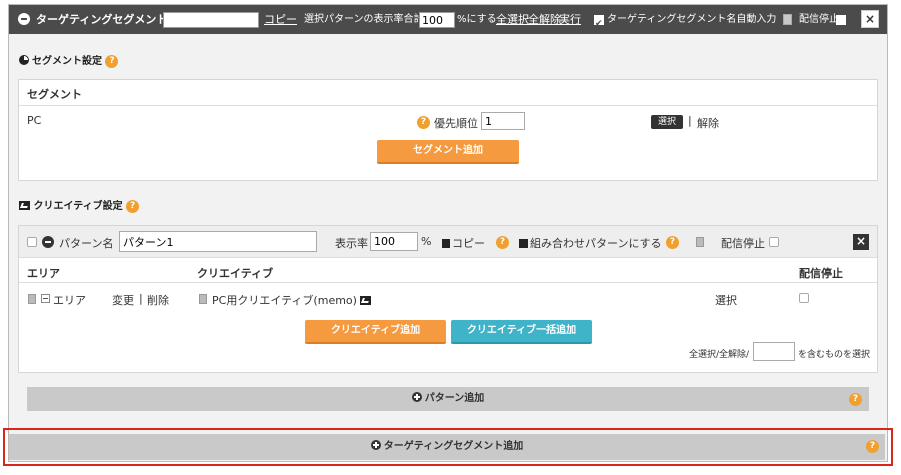  I want to click on stop-checkbox, so click(841, 20).